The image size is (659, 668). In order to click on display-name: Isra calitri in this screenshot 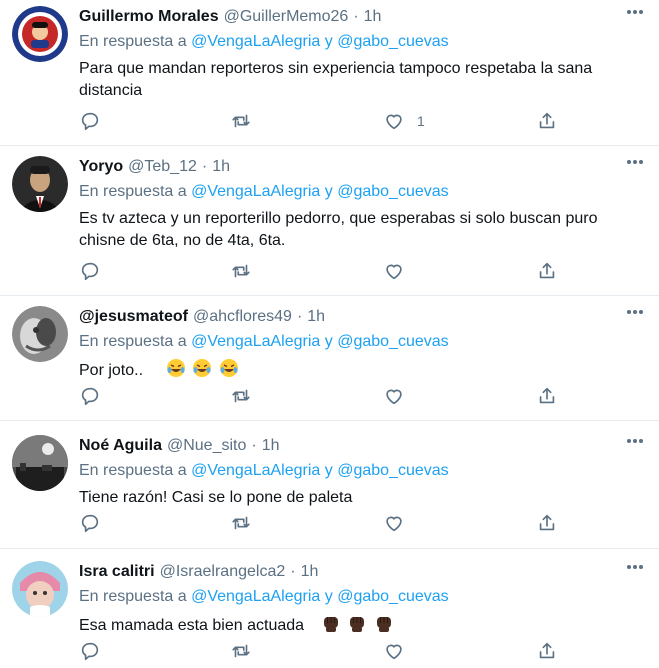, I will do `click(117, 572)`.